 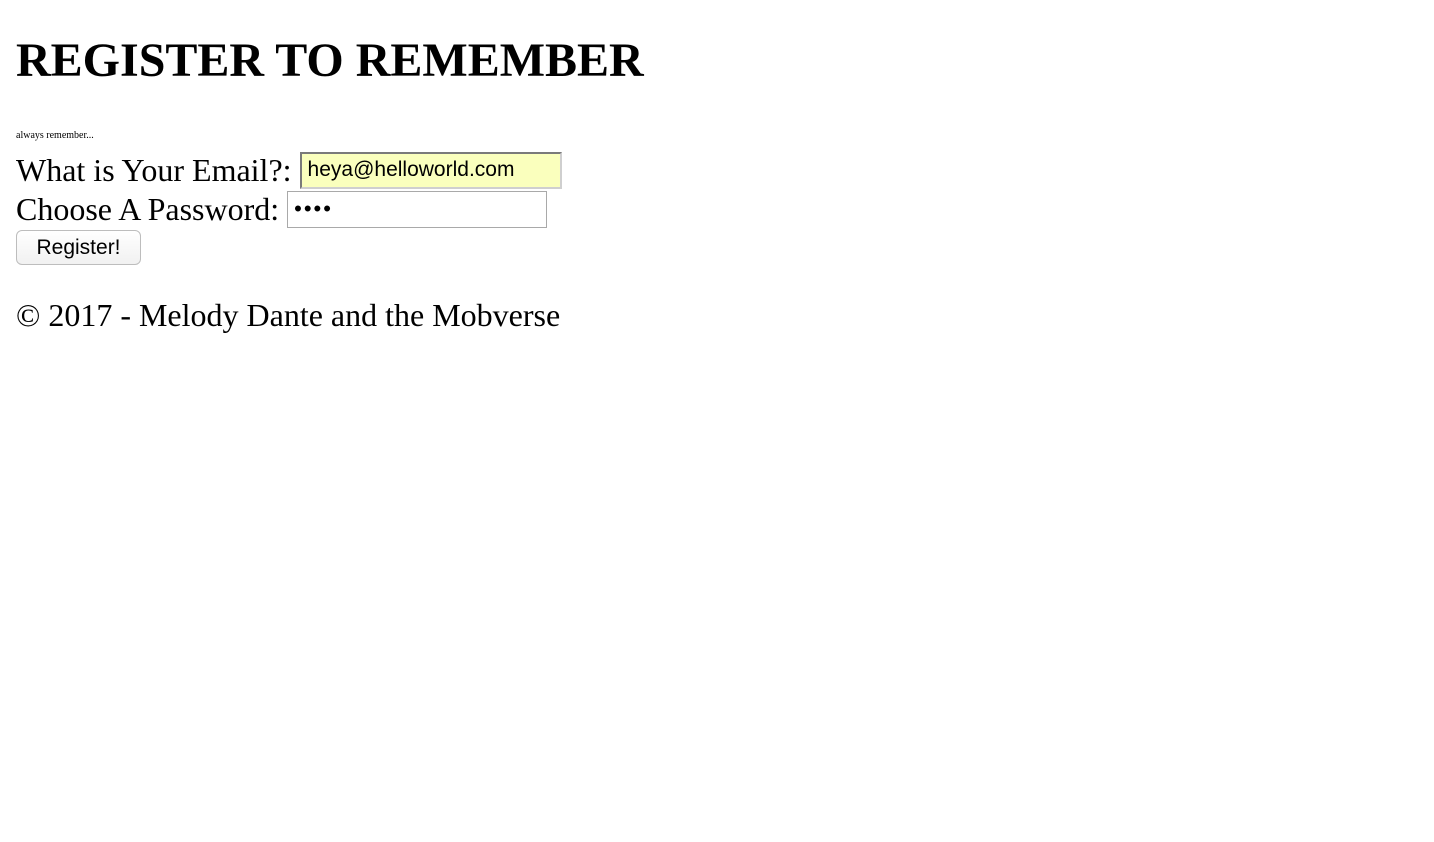 What do you see at coordinates (430, 170) in the screenshot?
I see `email-input` at bounding box center [430, 170].